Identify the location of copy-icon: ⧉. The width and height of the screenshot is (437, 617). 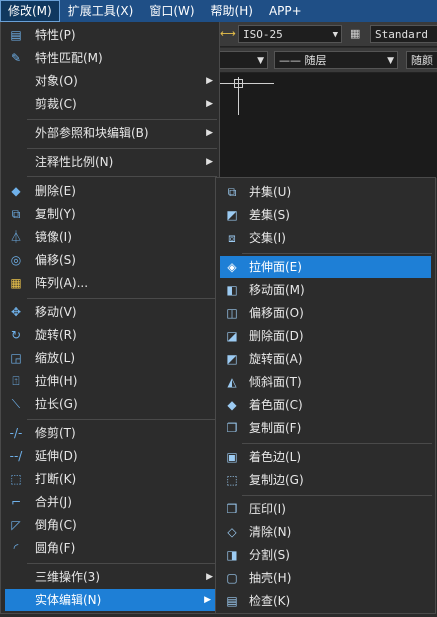
(16, 214).